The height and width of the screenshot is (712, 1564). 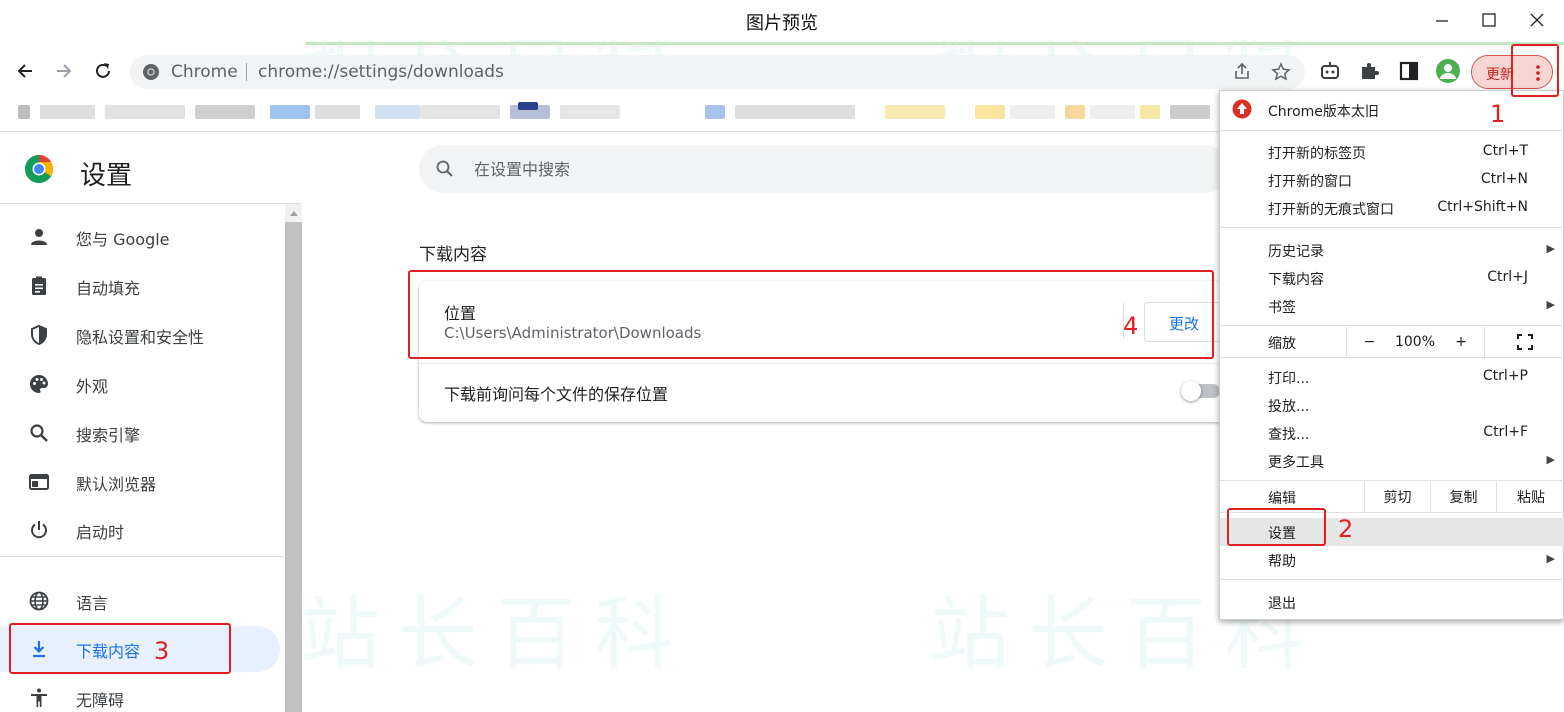 I want to click on menu-shortcut: Ctrl+N, so click(x=1504, y=179).